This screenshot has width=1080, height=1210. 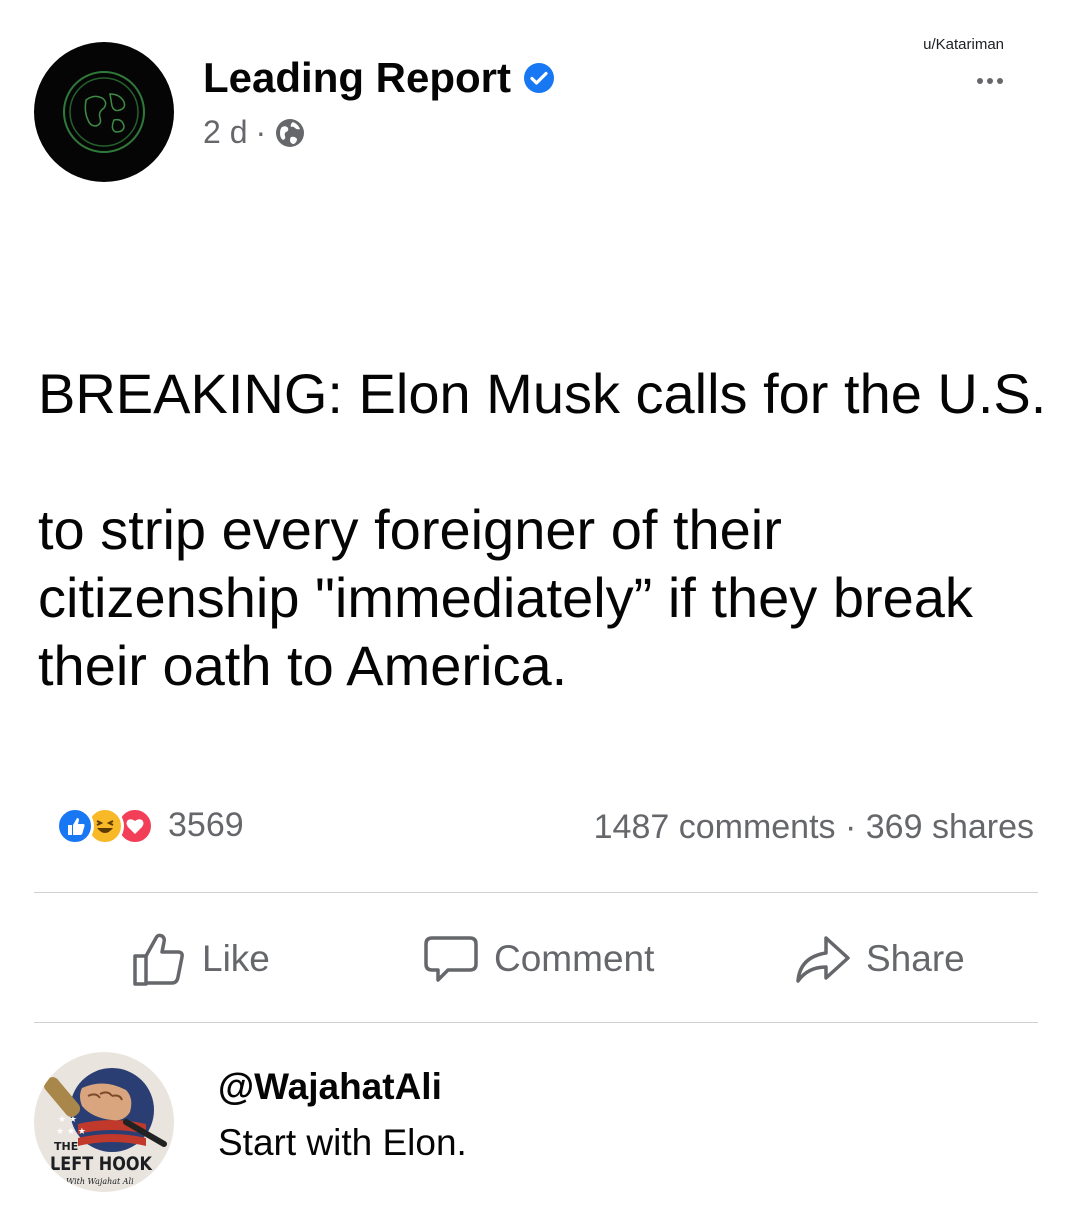 What do you see at coordinates (101, 1164) in the screenshot?
I see `logo-left-hook-text: LEFT HOOK` at bounding box center [101, 1164].